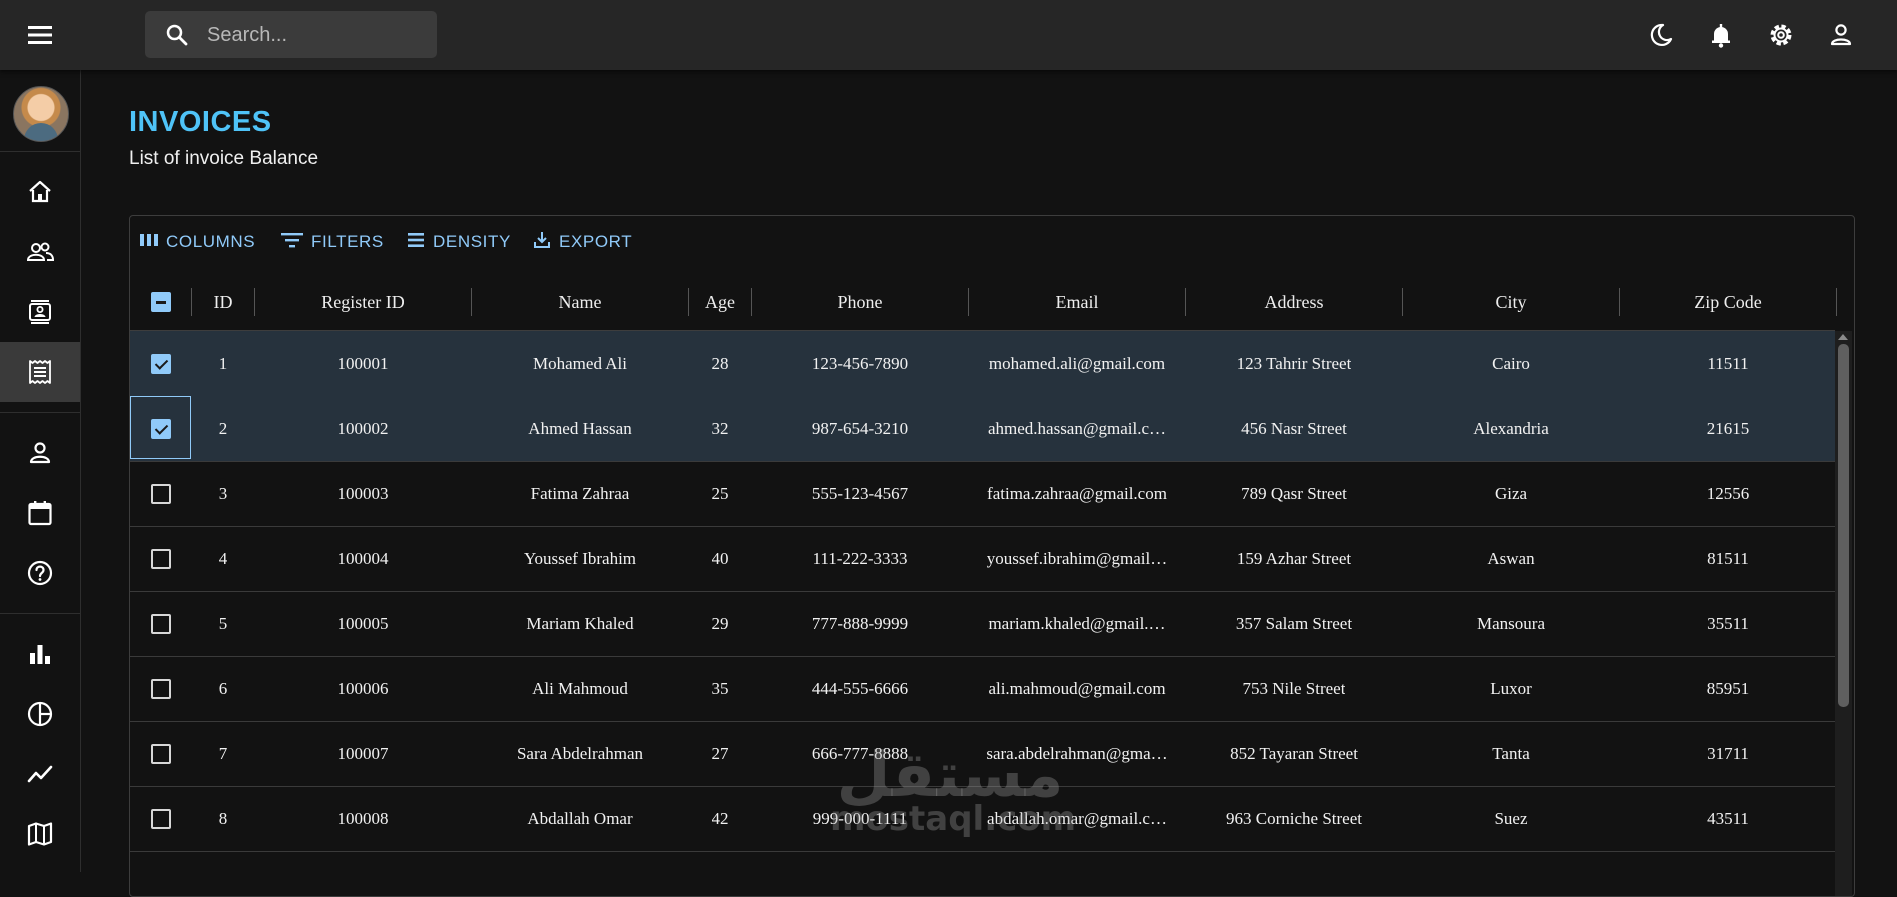 The height and width of the screenshot is (897, 1897). Describe the element at coordinates (1294, 558) in the screenshot. I see `cell-address: 159 Azhar Street` at that location.